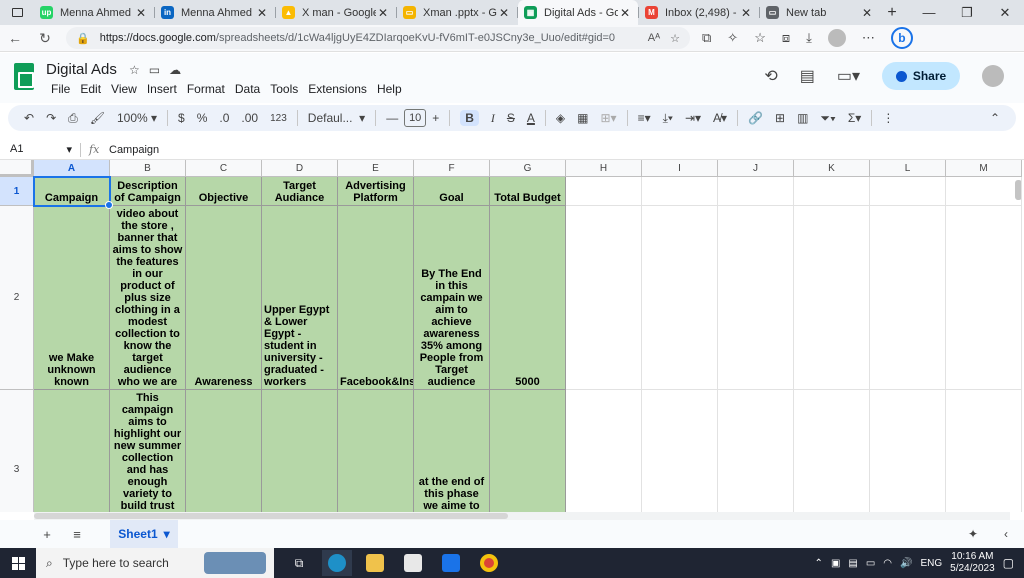 This screenshot has width=1024, height=578. What do you see at coordinates (835, 563) in the screenshot?
I see `tray-app-icon: ▣` at bounding box center [835, 563].